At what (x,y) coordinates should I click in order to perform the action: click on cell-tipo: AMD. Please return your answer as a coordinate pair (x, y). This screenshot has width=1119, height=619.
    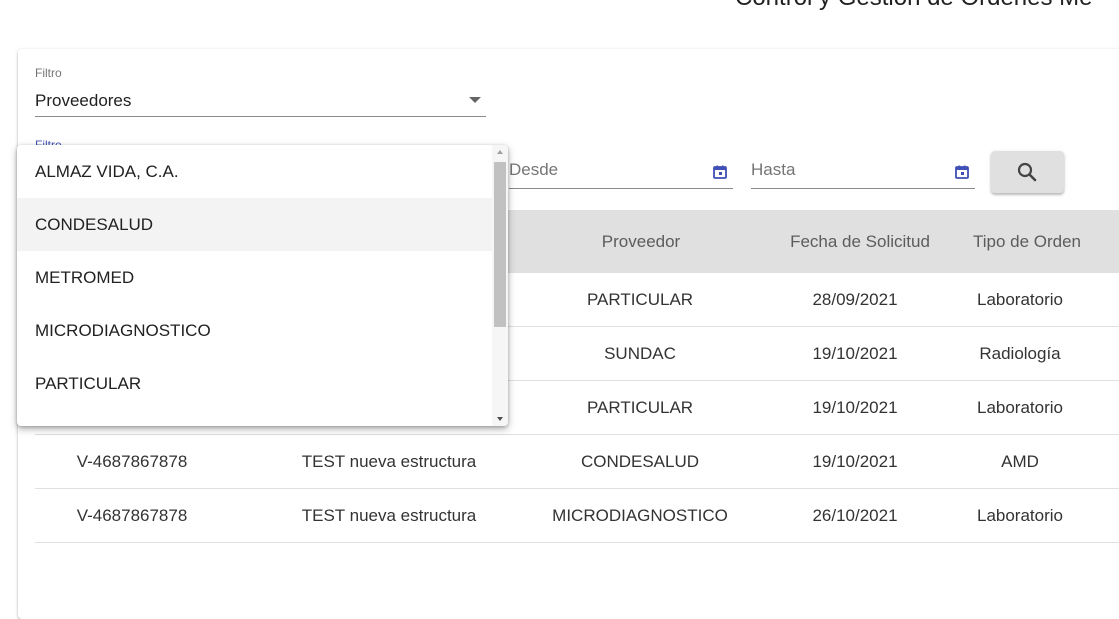
    Looking at the image, I should click on (1020, 461).